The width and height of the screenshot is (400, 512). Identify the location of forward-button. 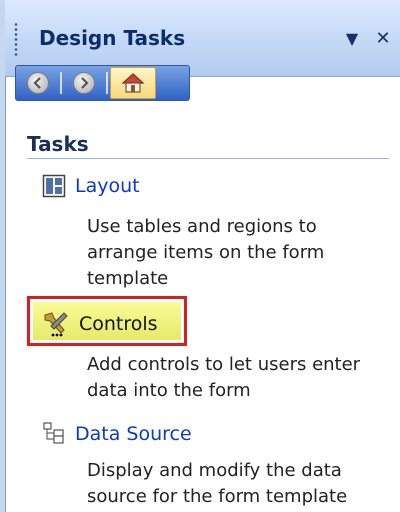
(84, 83).